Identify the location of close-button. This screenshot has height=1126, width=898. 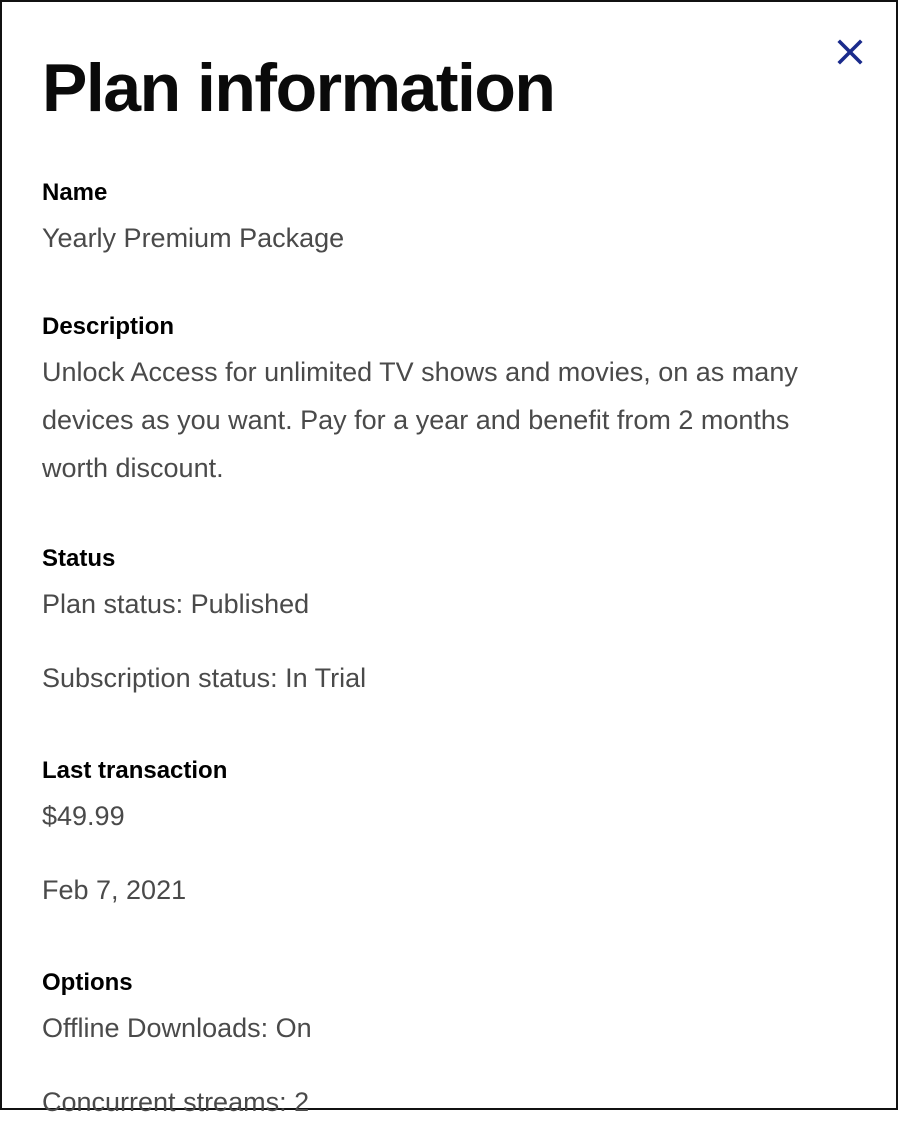
(850, 52).